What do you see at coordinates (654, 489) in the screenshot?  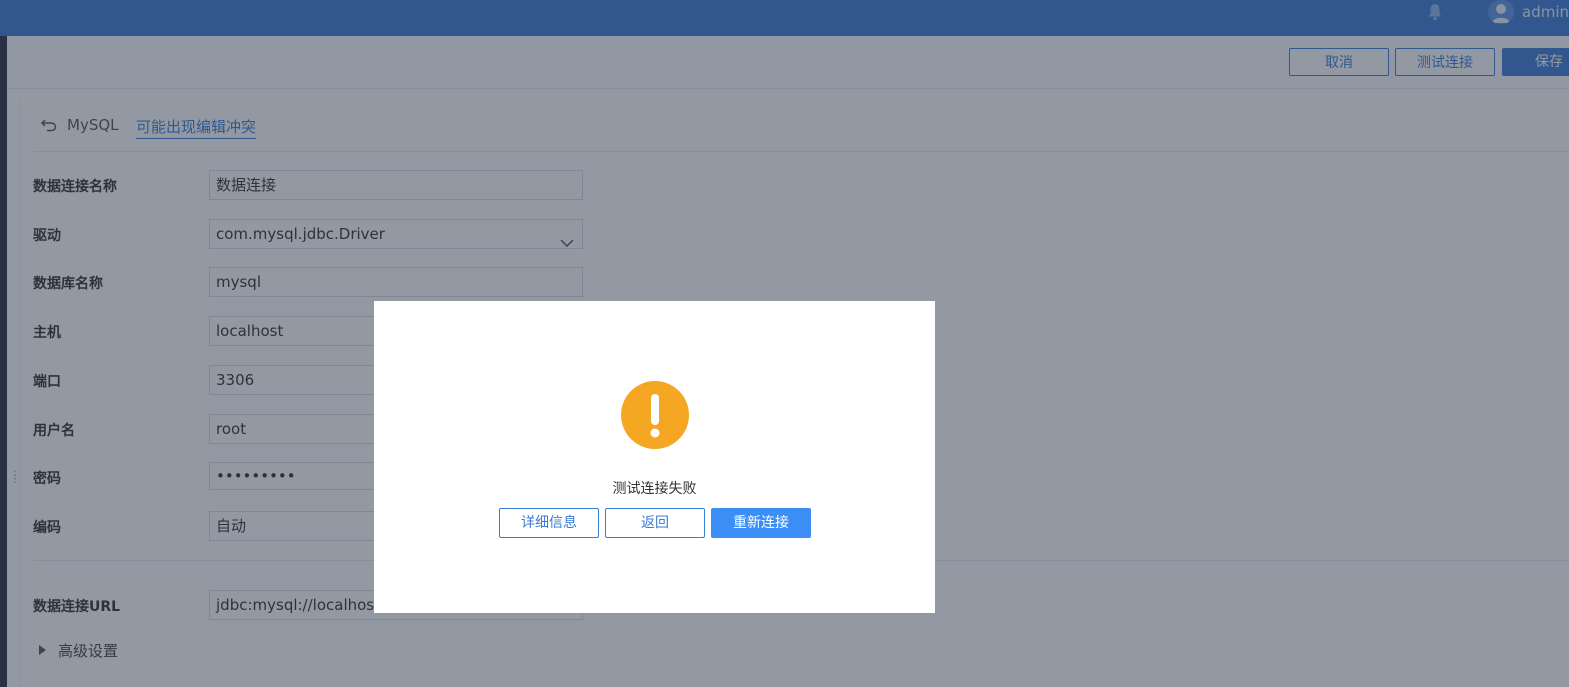 I see `dialog-message: 测试连接失败` at bounding box center [654, 489].